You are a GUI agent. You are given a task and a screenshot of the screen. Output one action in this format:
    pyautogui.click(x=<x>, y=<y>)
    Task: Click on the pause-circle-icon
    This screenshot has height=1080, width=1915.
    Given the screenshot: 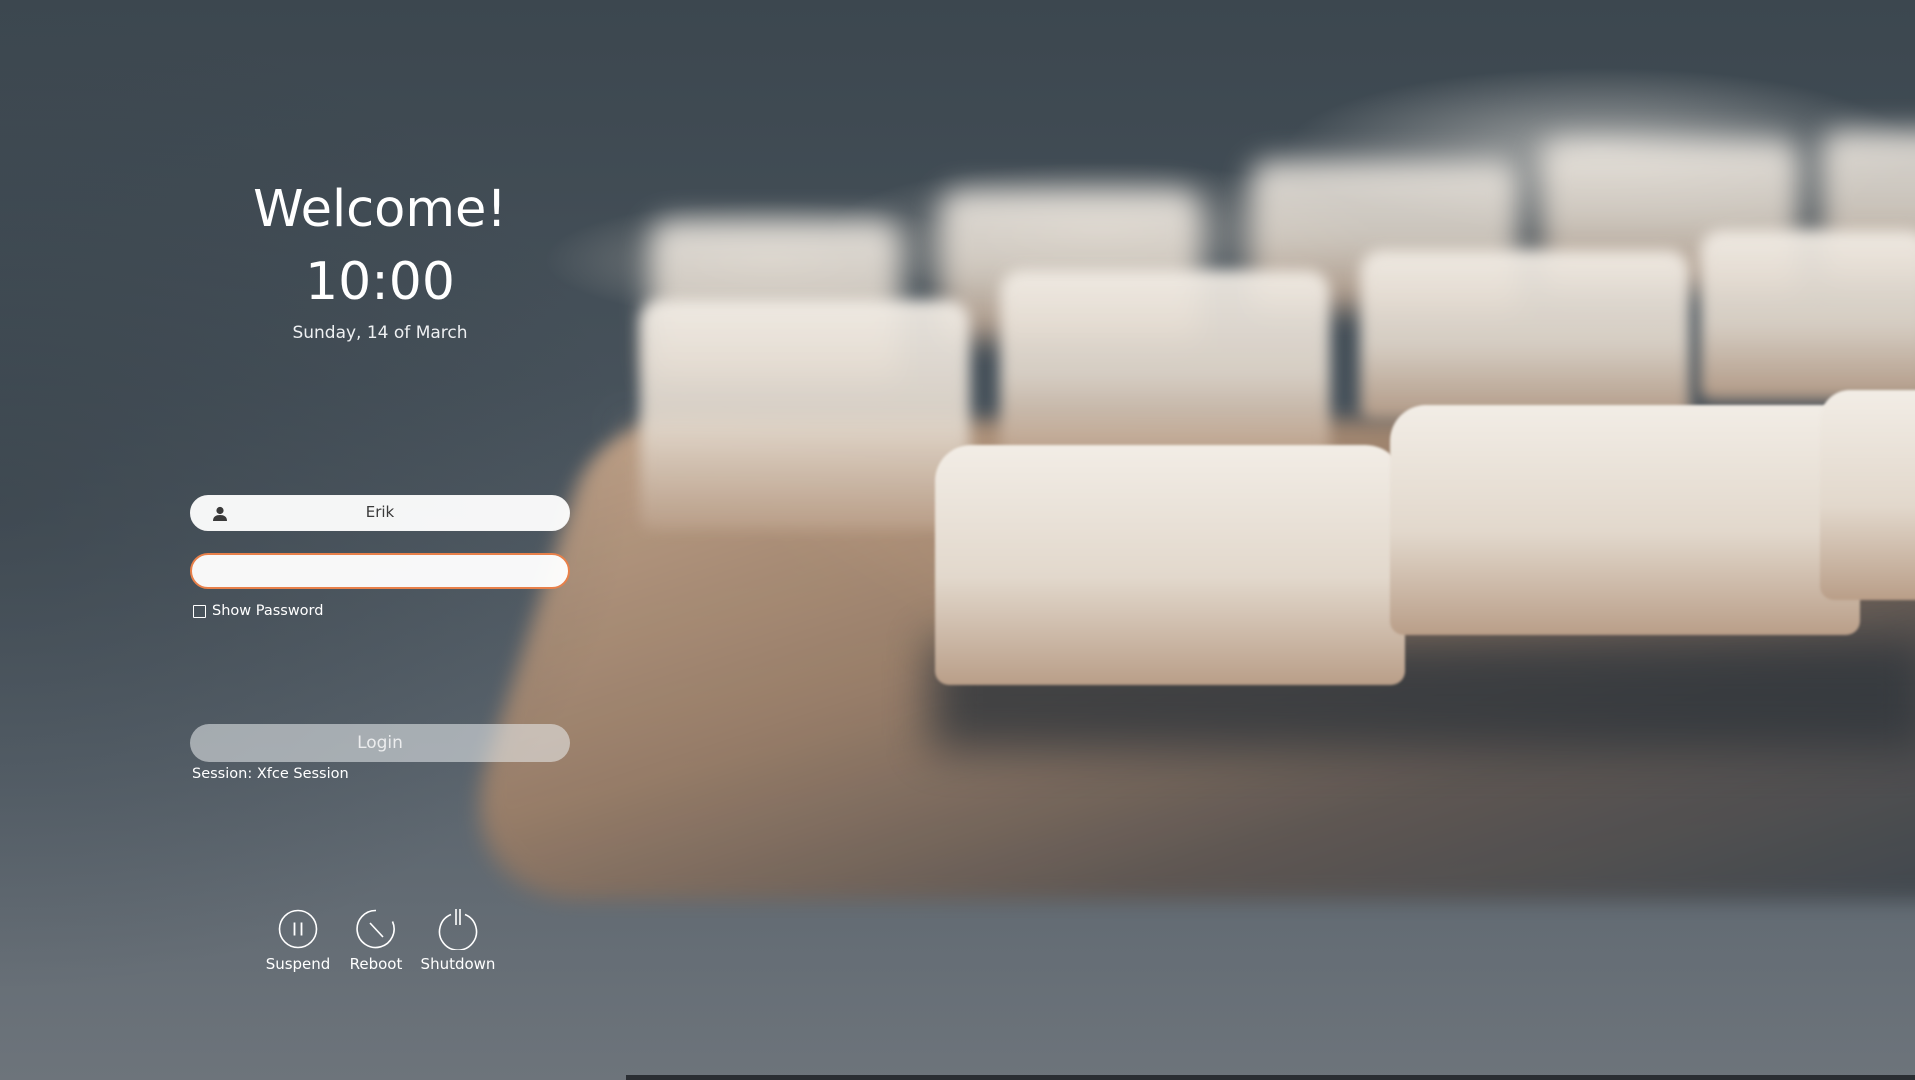 What is the action you would take?
    pyautogui.click(x=298, y=929)
    